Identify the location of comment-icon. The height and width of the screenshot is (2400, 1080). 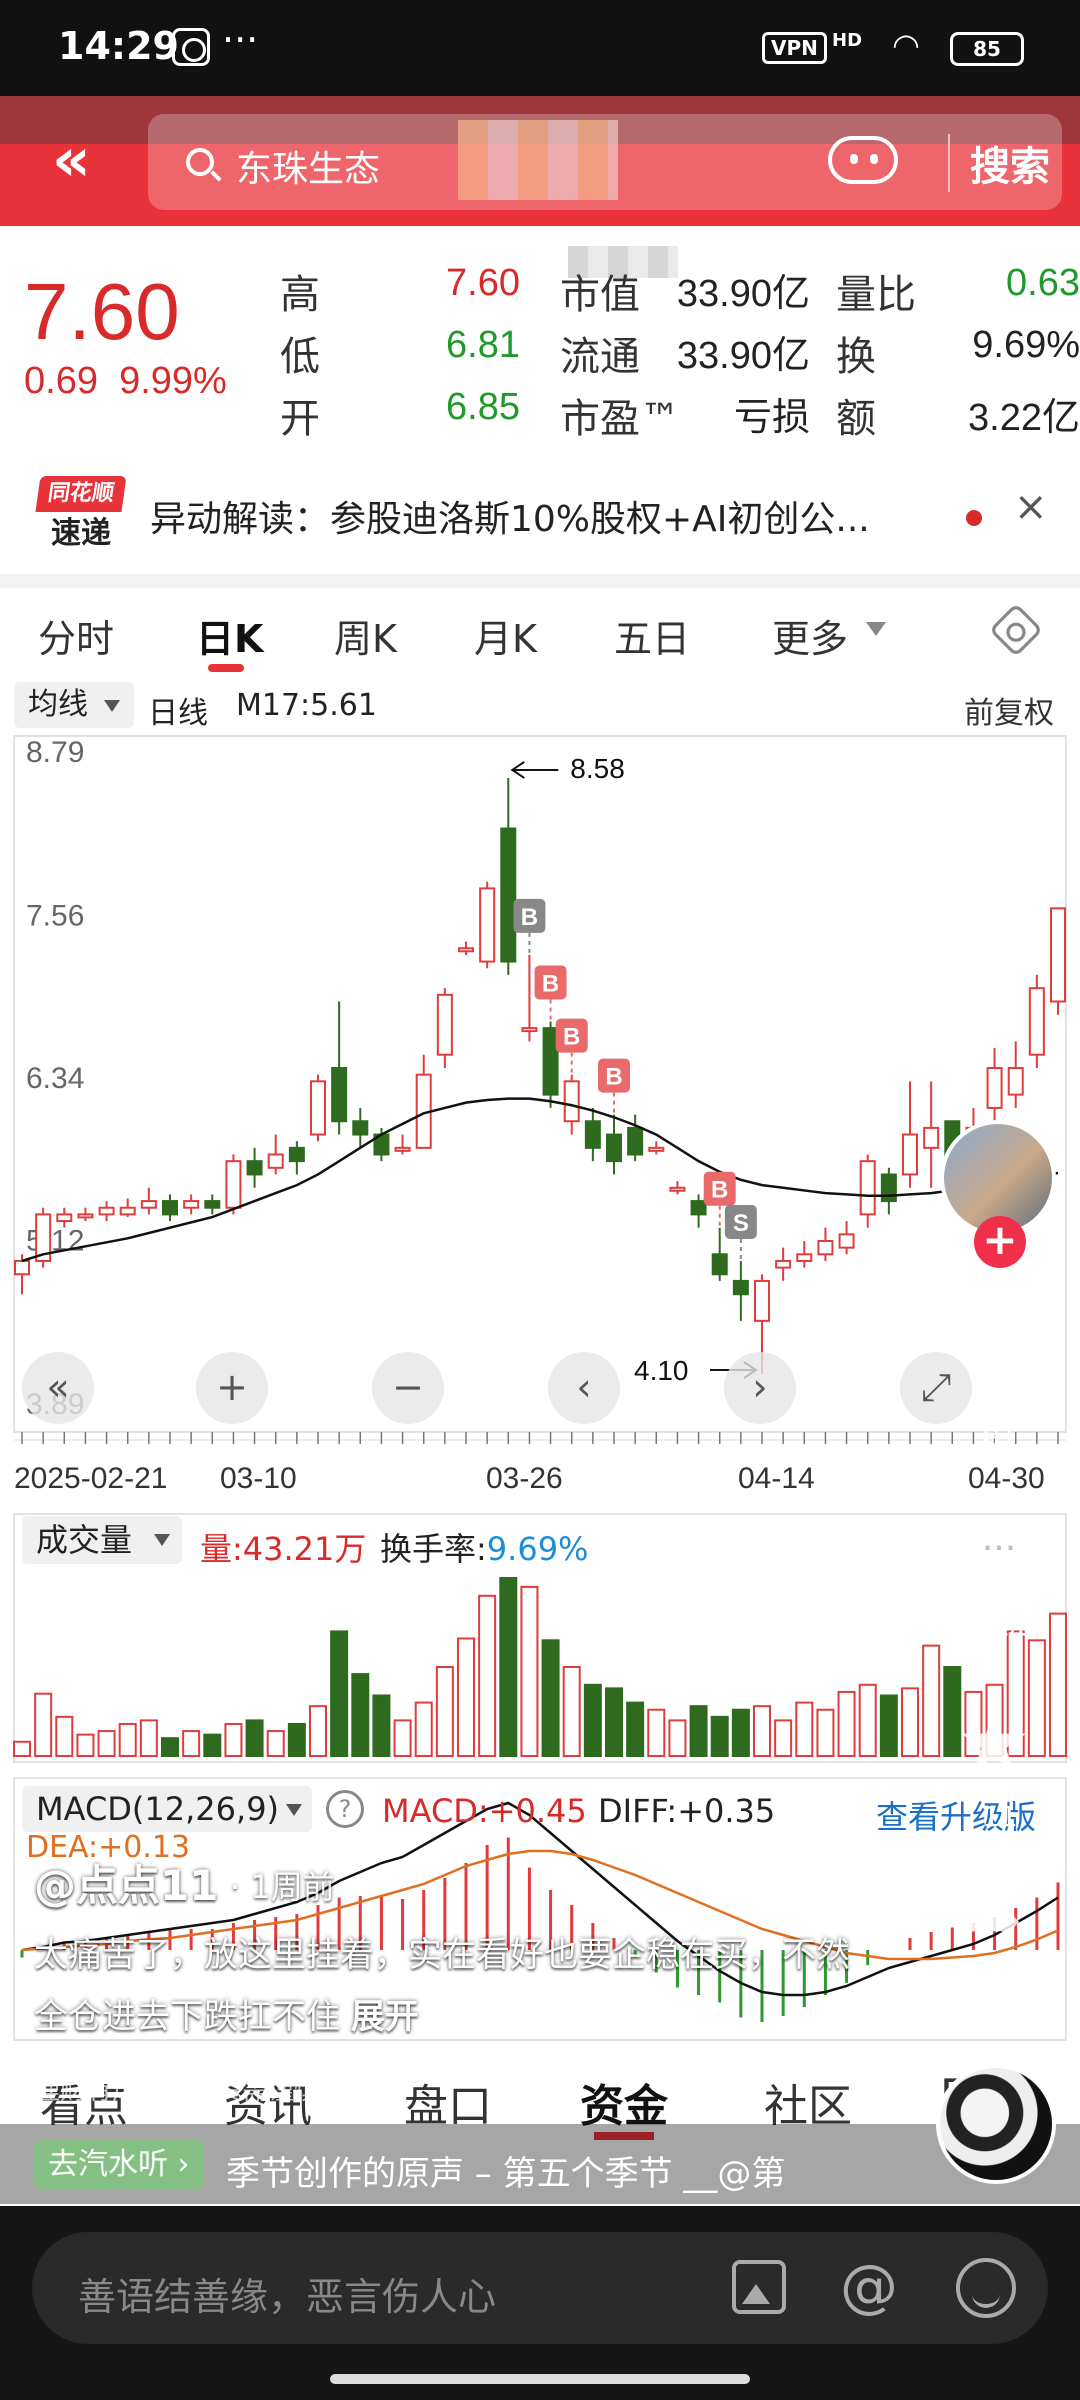
(999, 1558).